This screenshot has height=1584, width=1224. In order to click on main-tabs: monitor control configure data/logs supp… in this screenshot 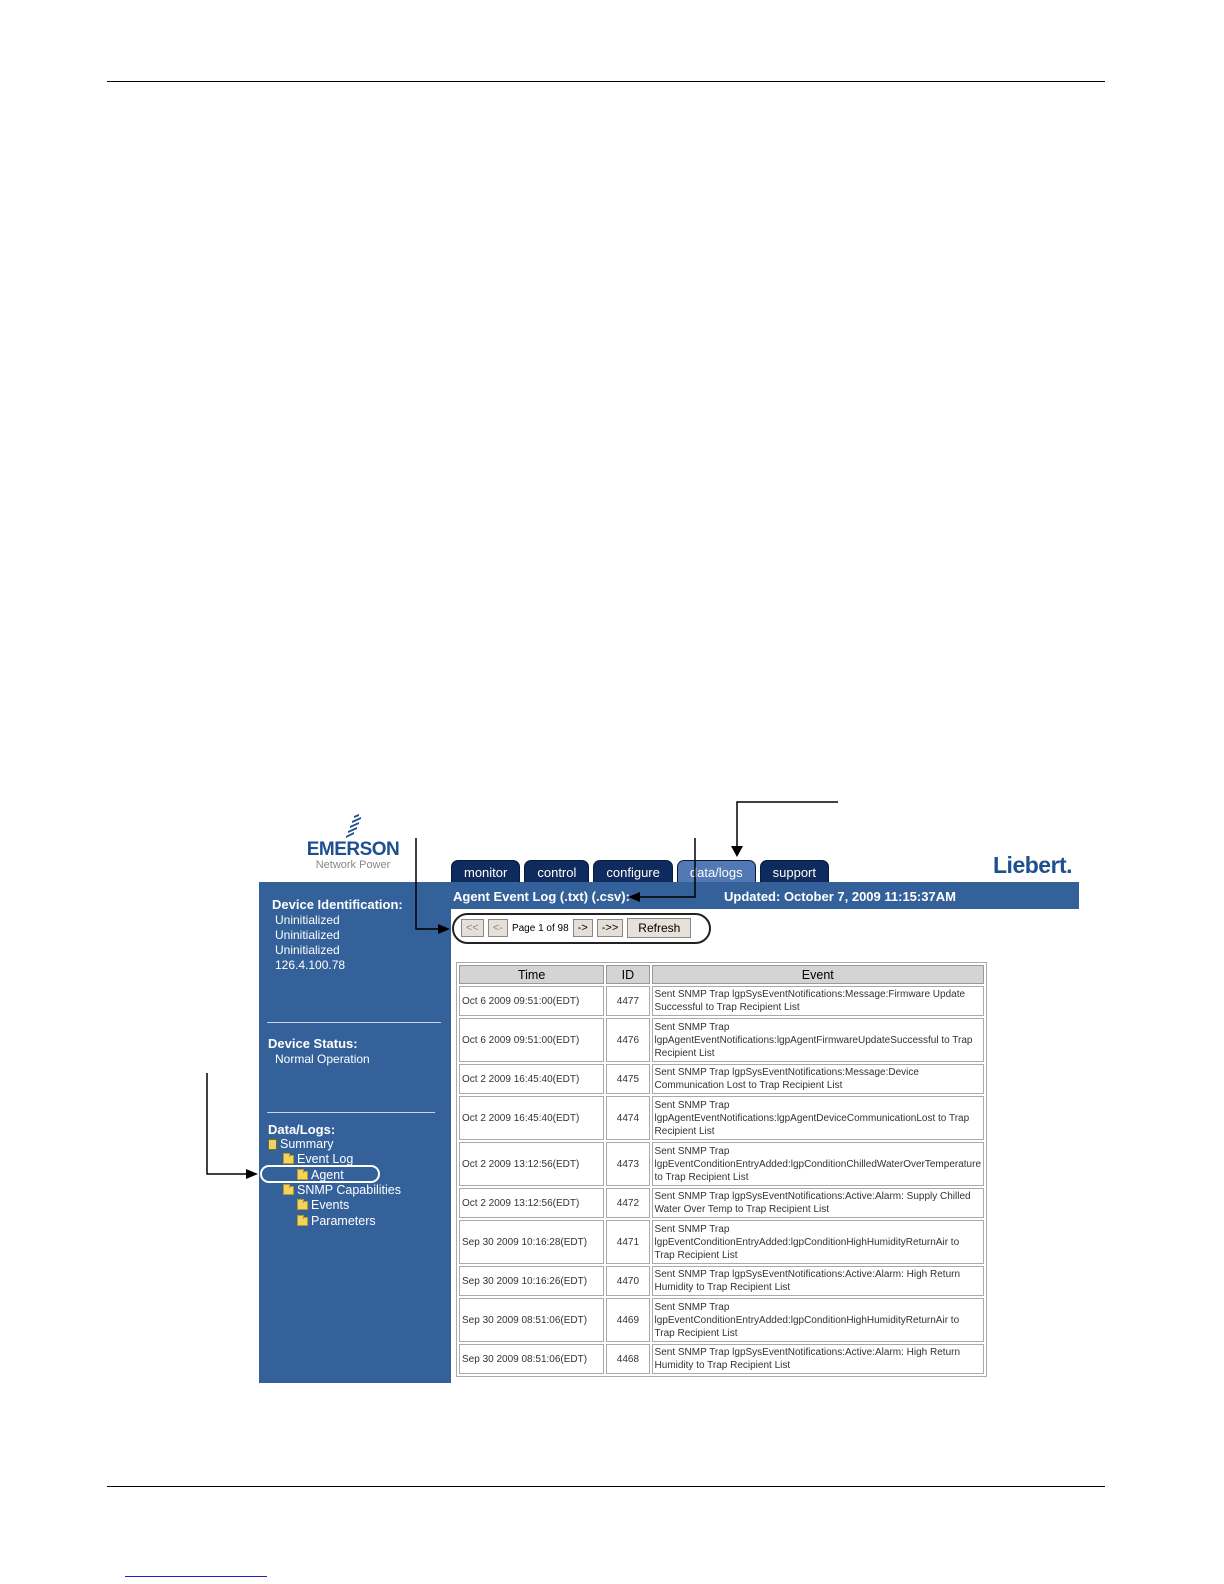, I will do `click(640, 871)`.